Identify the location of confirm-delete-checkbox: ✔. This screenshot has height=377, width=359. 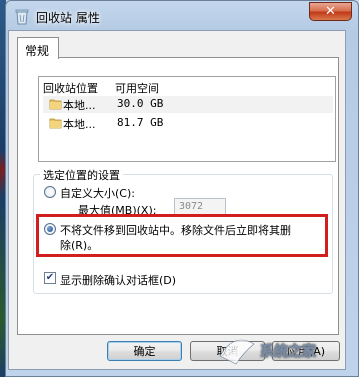
(50, 278).